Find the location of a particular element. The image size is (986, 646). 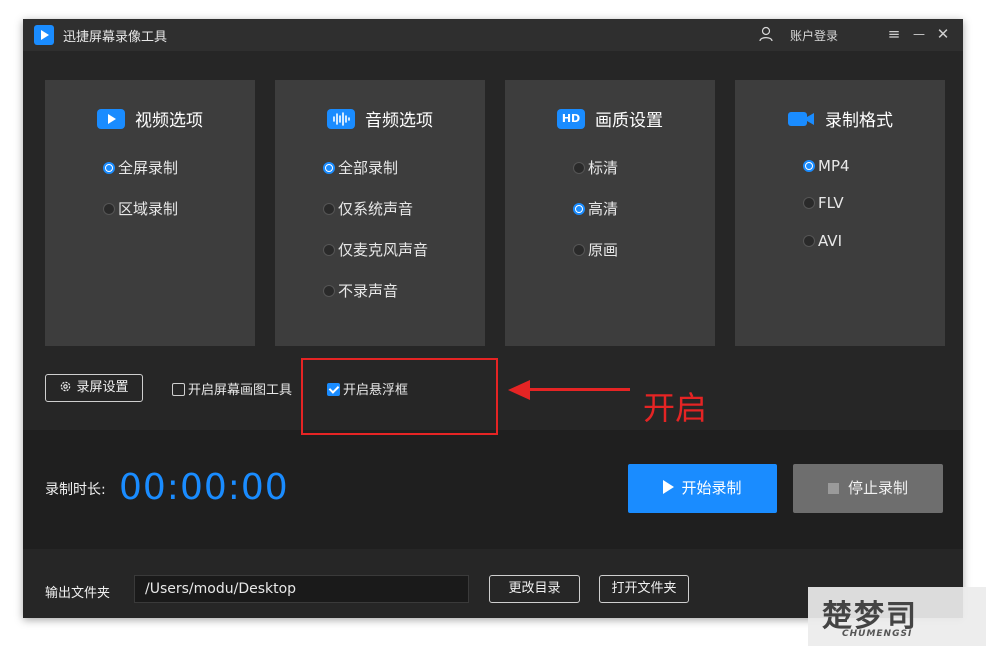

checkbox-empty-icon is located at coordinates (178, 389).